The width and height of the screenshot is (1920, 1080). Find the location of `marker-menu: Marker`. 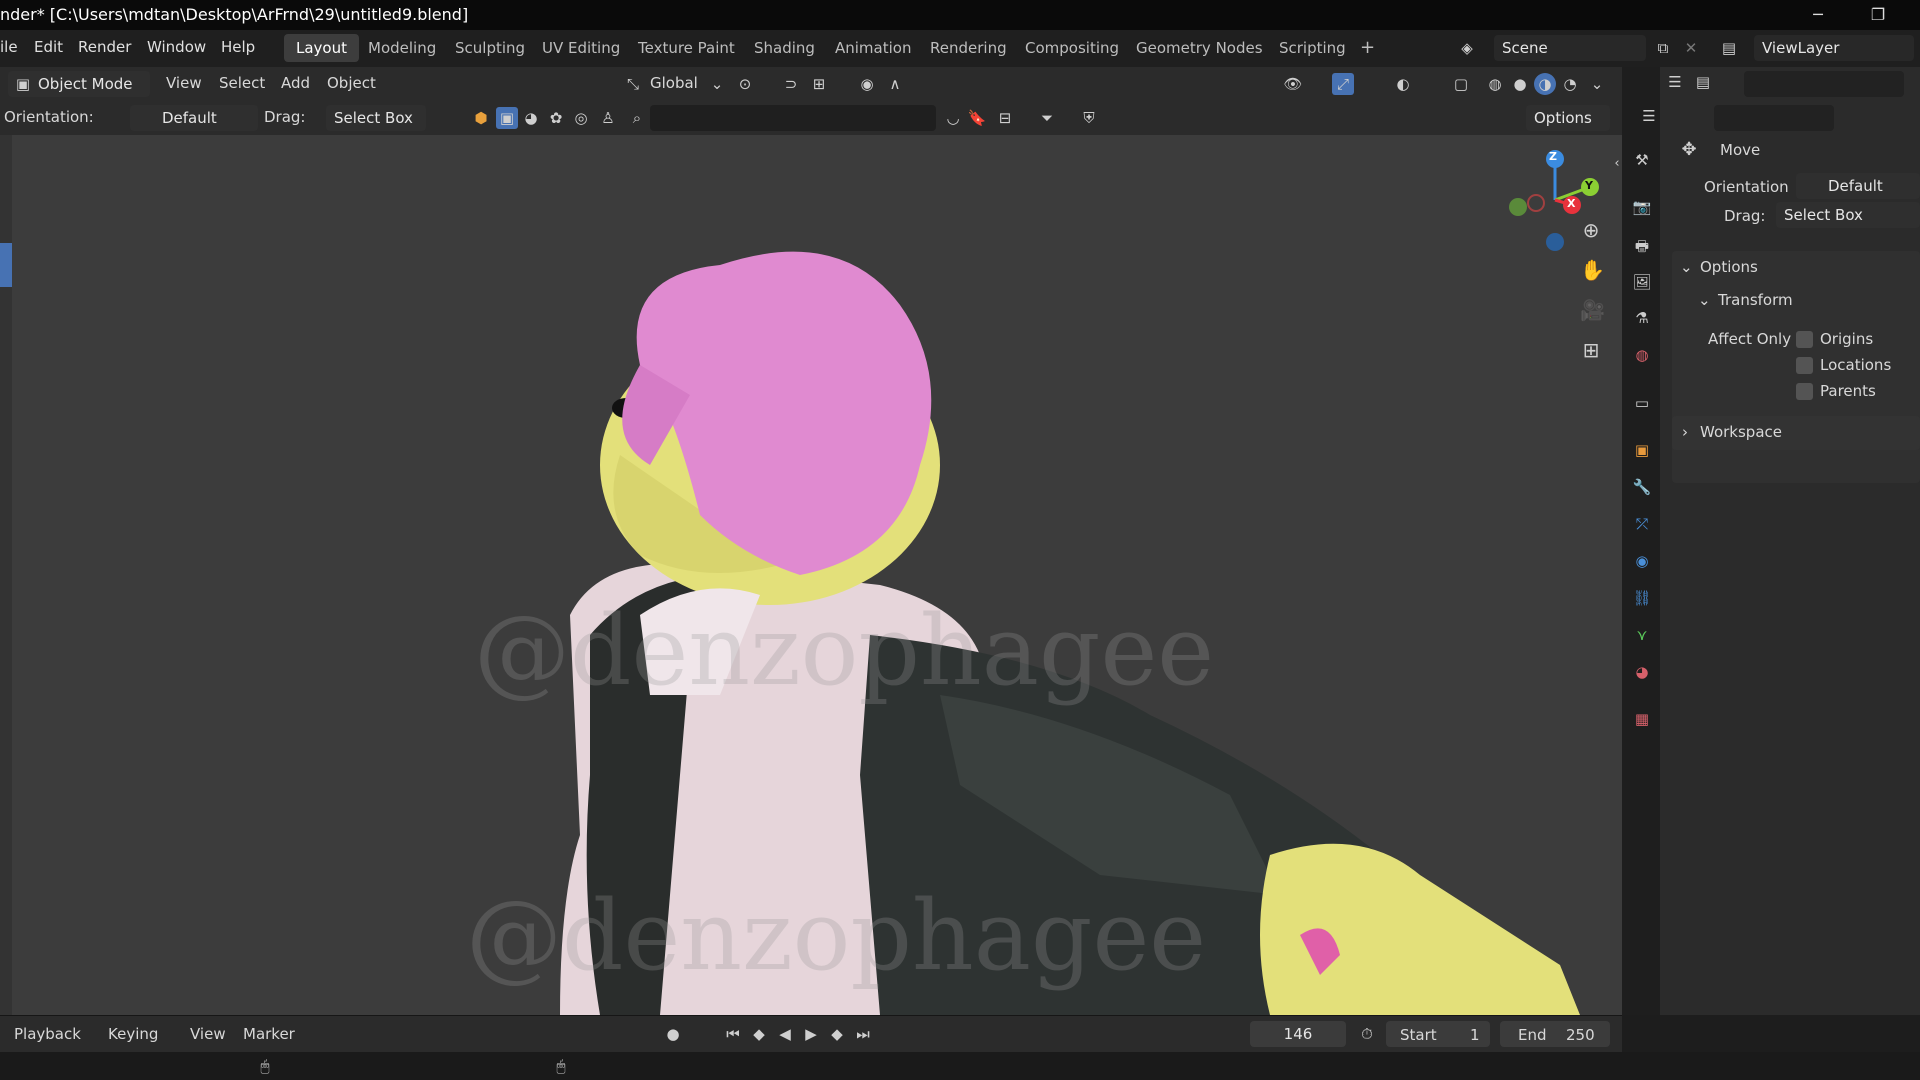

marker-menu: Marker is located at coordinates (269, 1034).